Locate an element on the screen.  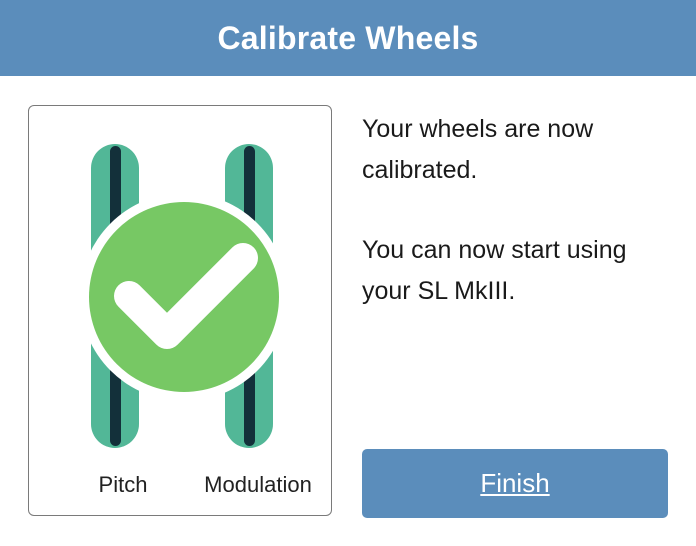
finish-button: Finish is located at coordinates (515, 483).